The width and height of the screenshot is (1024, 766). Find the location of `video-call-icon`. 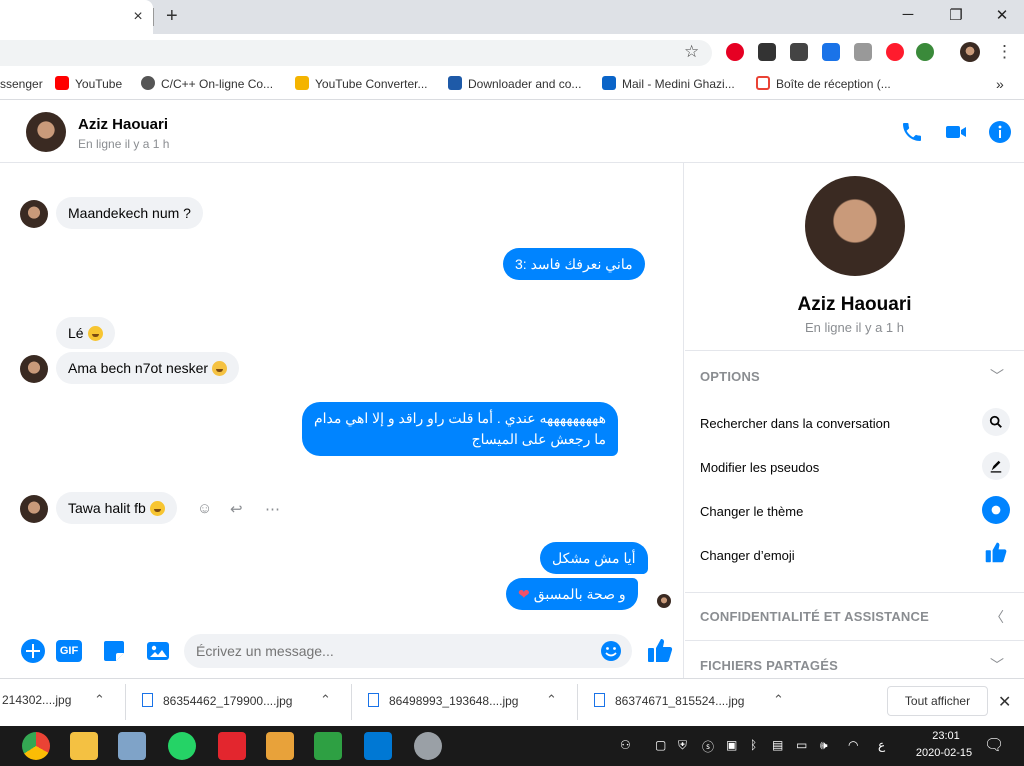

video-call-icon is located at coordinates (956, 132).